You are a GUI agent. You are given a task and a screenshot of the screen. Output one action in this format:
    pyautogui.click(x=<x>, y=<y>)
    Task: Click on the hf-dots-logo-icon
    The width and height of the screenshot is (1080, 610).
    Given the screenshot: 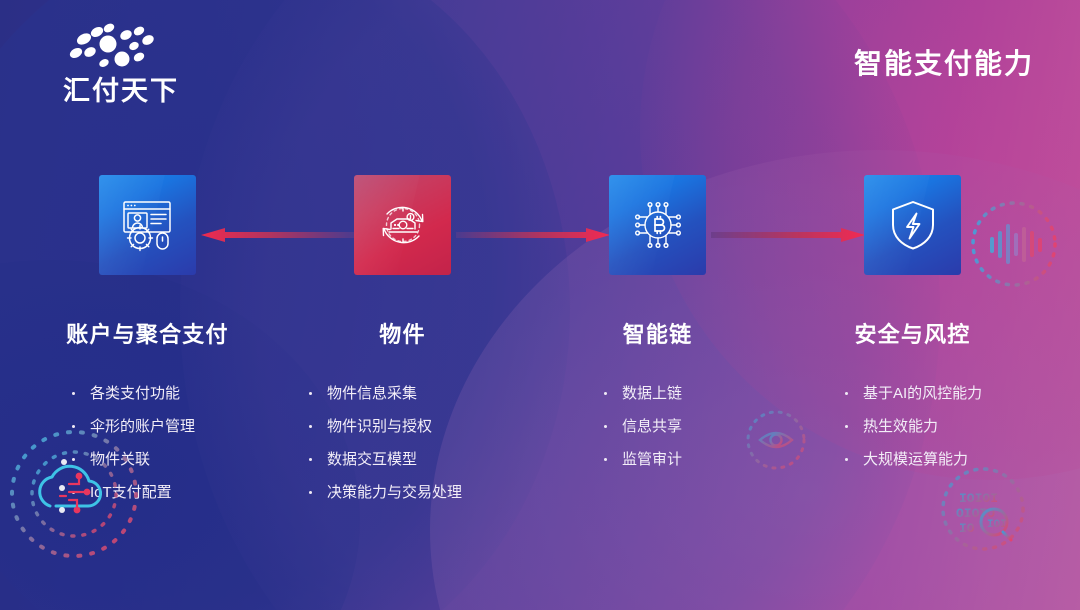 What is the action you would take?
    pyautogui.click(x=116, y=48)
    